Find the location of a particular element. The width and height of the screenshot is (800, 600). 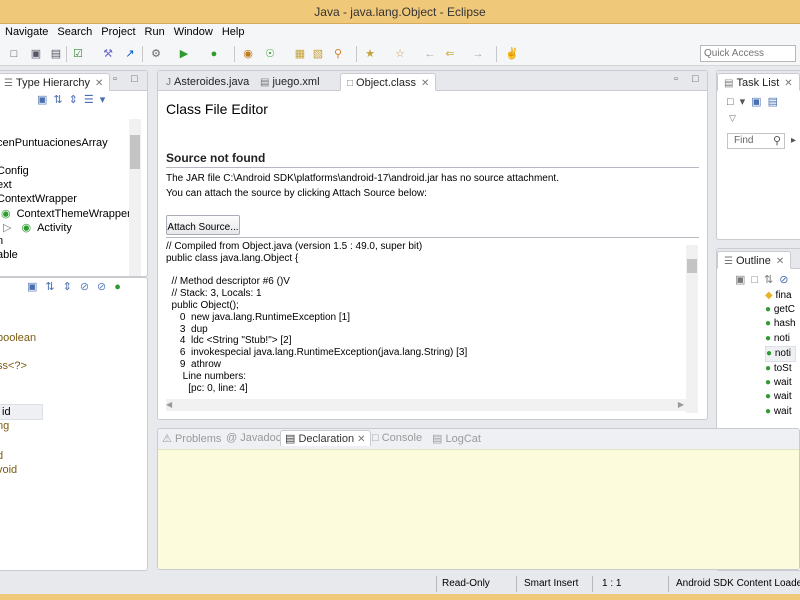

tab-problems: ⚠ Problems is located at coordinates (191, 438).